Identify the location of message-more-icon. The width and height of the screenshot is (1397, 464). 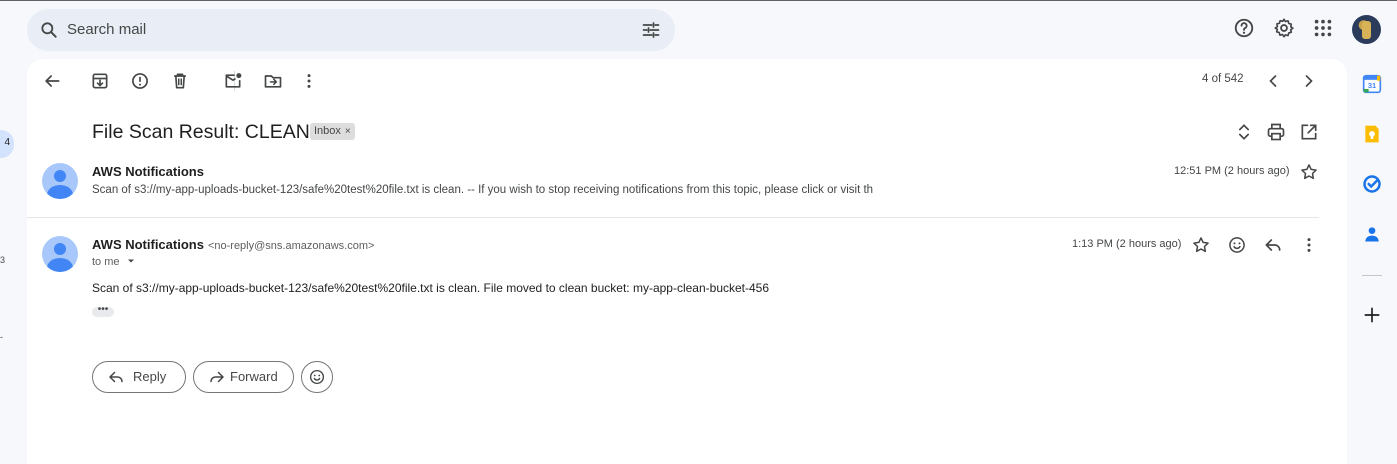
(1309, 245).